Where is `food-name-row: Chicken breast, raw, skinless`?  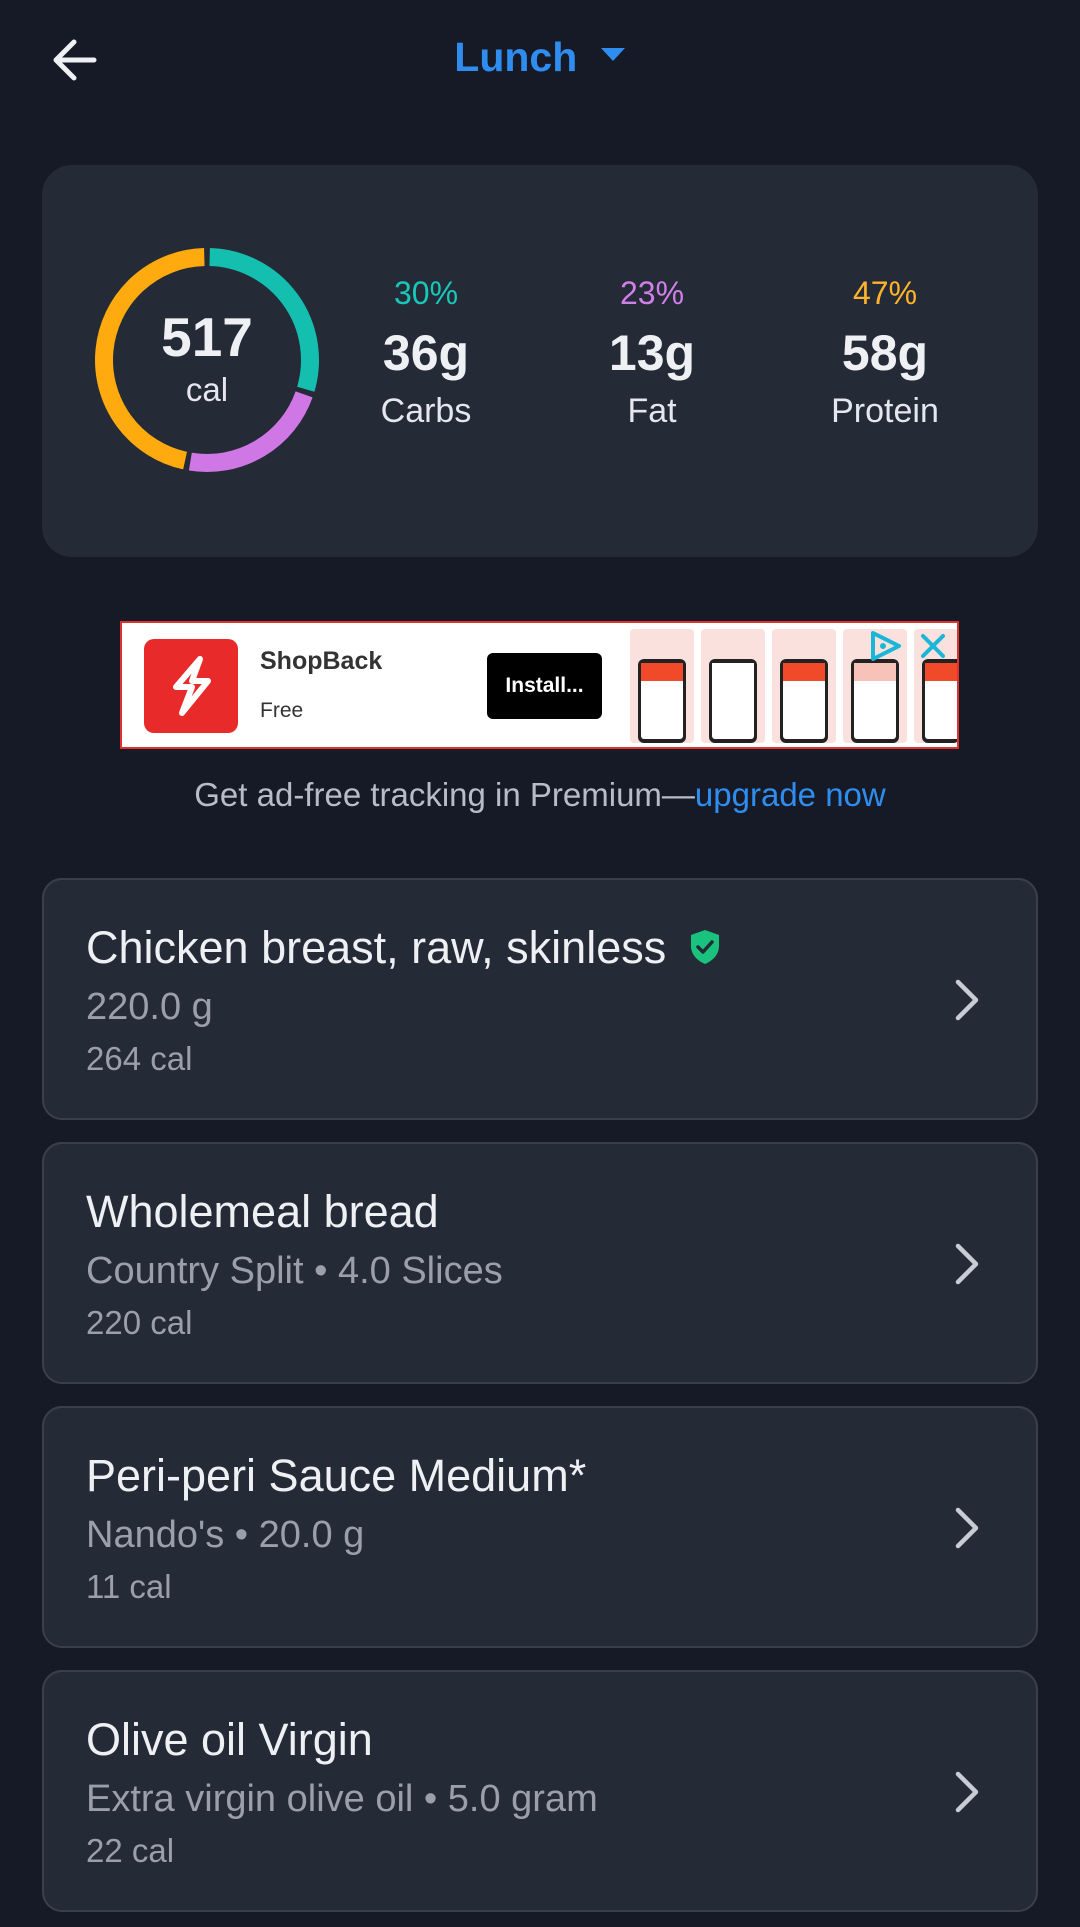
food-name-row: Chicken breast, raw, skinless is located at coordinates (403, 948).